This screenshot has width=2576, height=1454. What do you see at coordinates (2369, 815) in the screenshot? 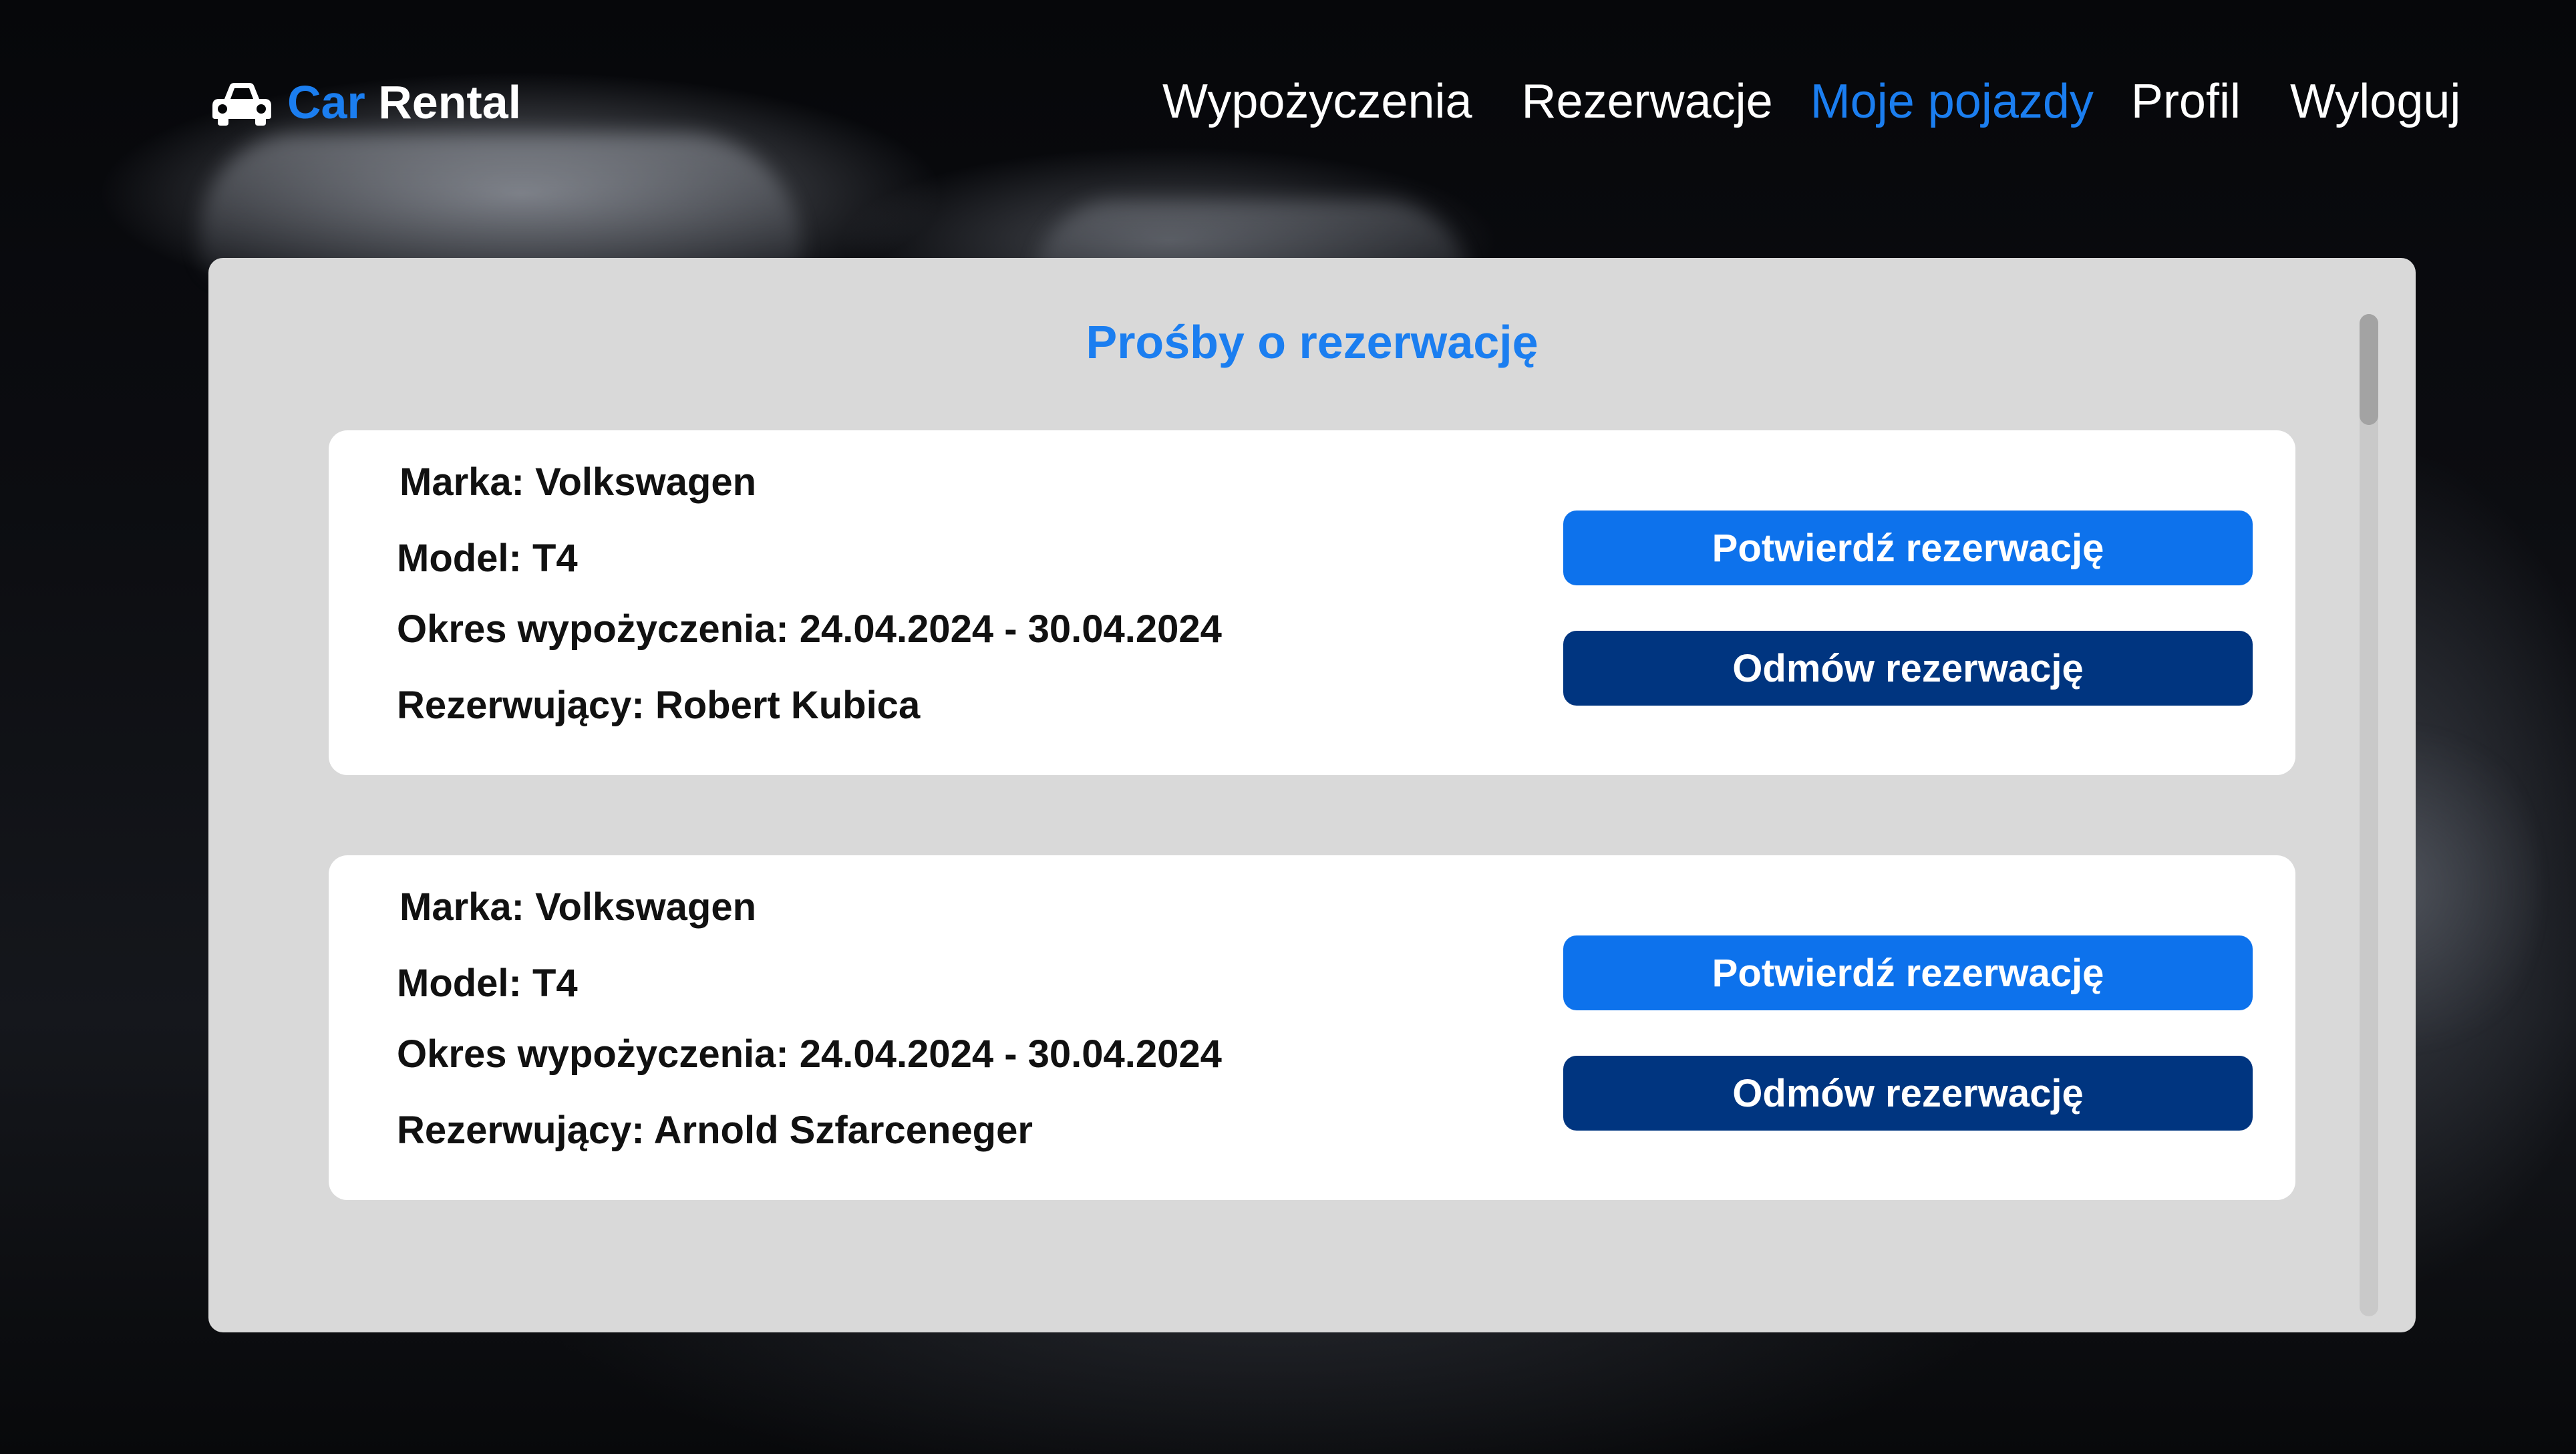
I see `scrollbar-track` at bounding box center [2369, 815].